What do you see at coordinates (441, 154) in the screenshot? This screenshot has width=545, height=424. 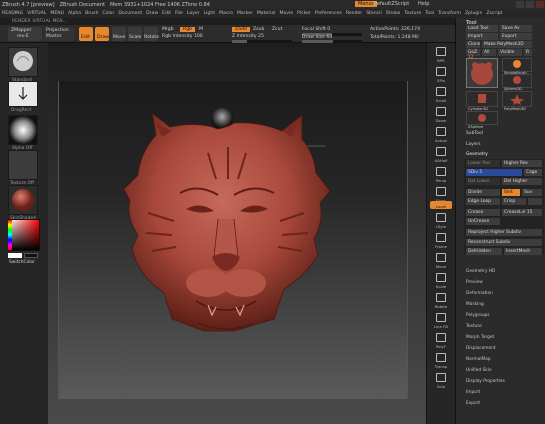 I see `shelf-button-aahalf: AAHalf` at bounding box center [441, 154].